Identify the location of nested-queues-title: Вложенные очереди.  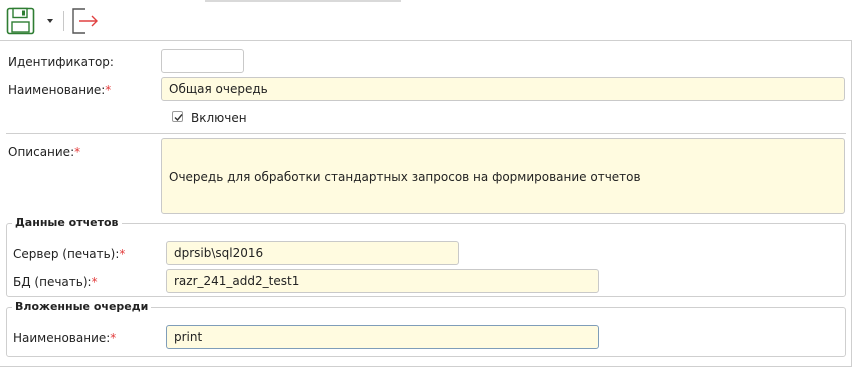
(82, 306).